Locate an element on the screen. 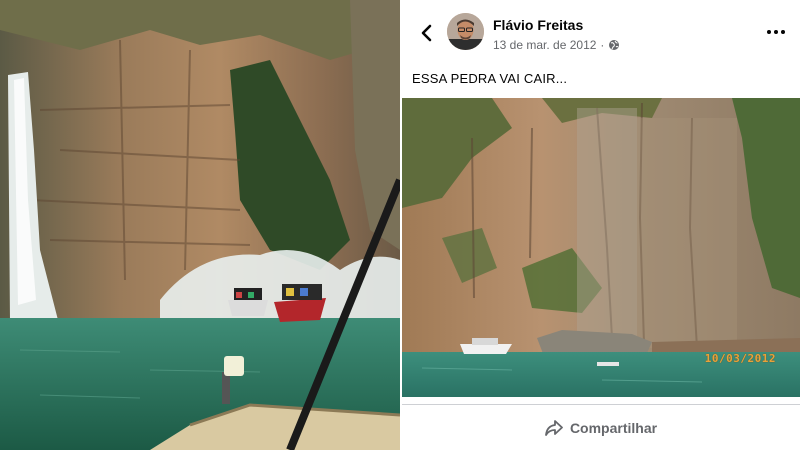 The width and height of the screenshot is (800, 450). share-label: Compartilhar is located at coordinates (613, 427).